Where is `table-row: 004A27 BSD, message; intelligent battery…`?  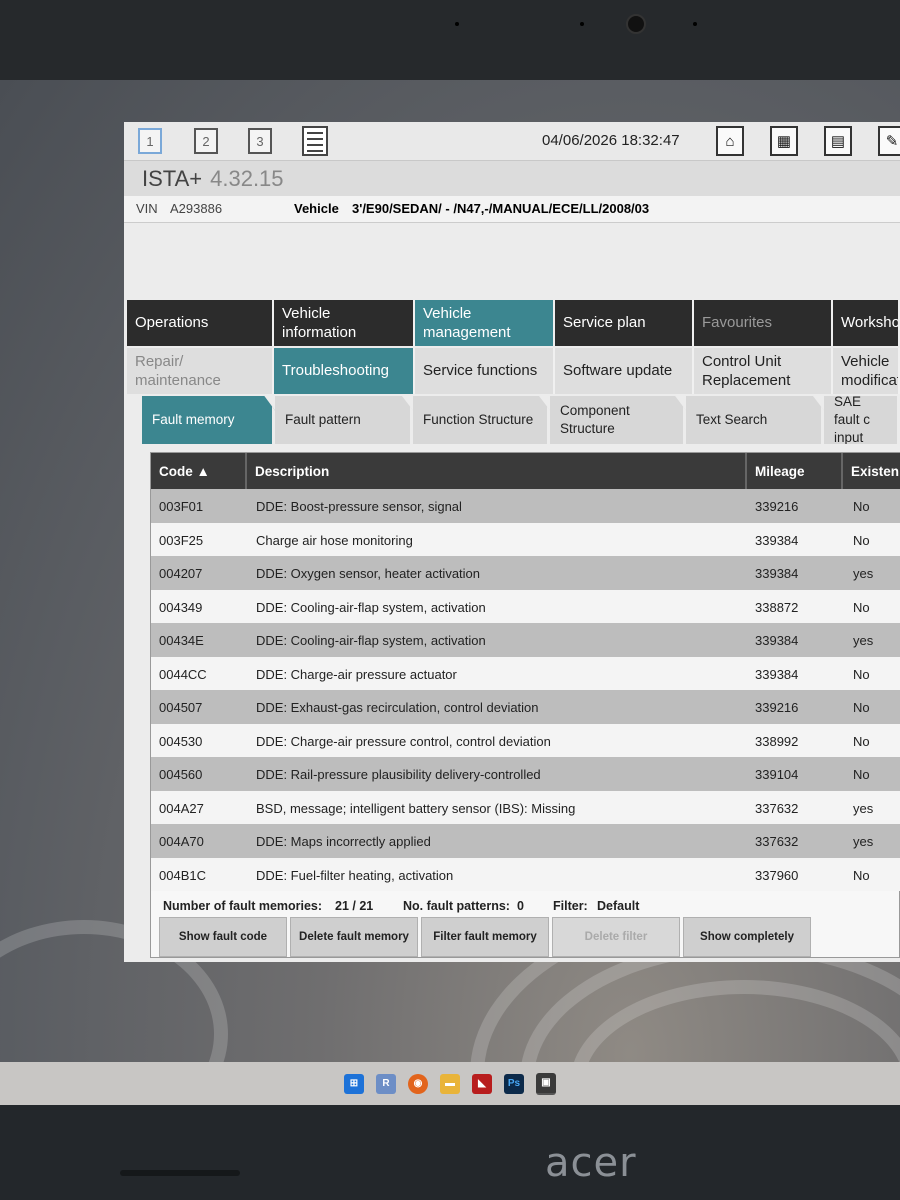
table-row: 004A27 BSD, message; intelligent battery… is located at coordinates (525, 807).